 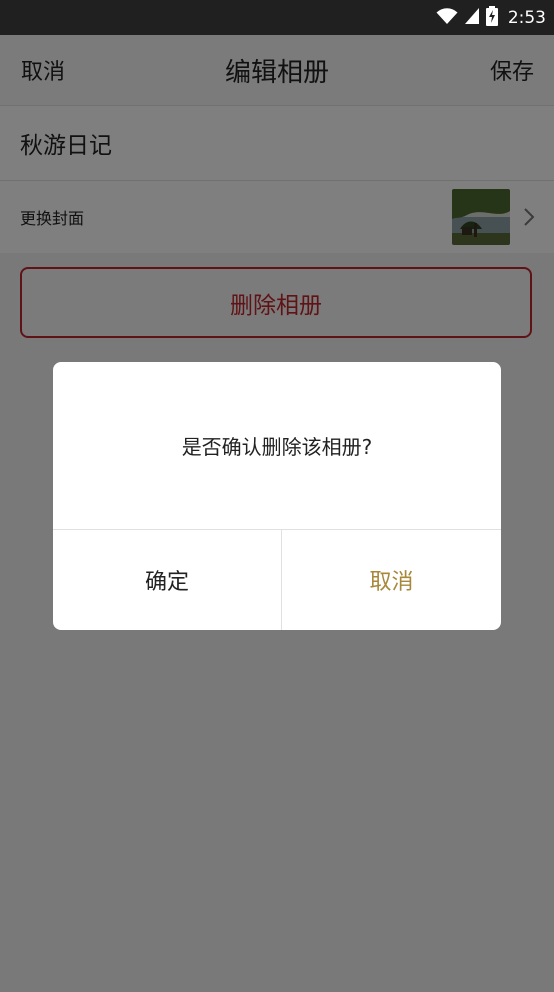 I want to click on battery-charging-icon, so click(x=491, y=17).